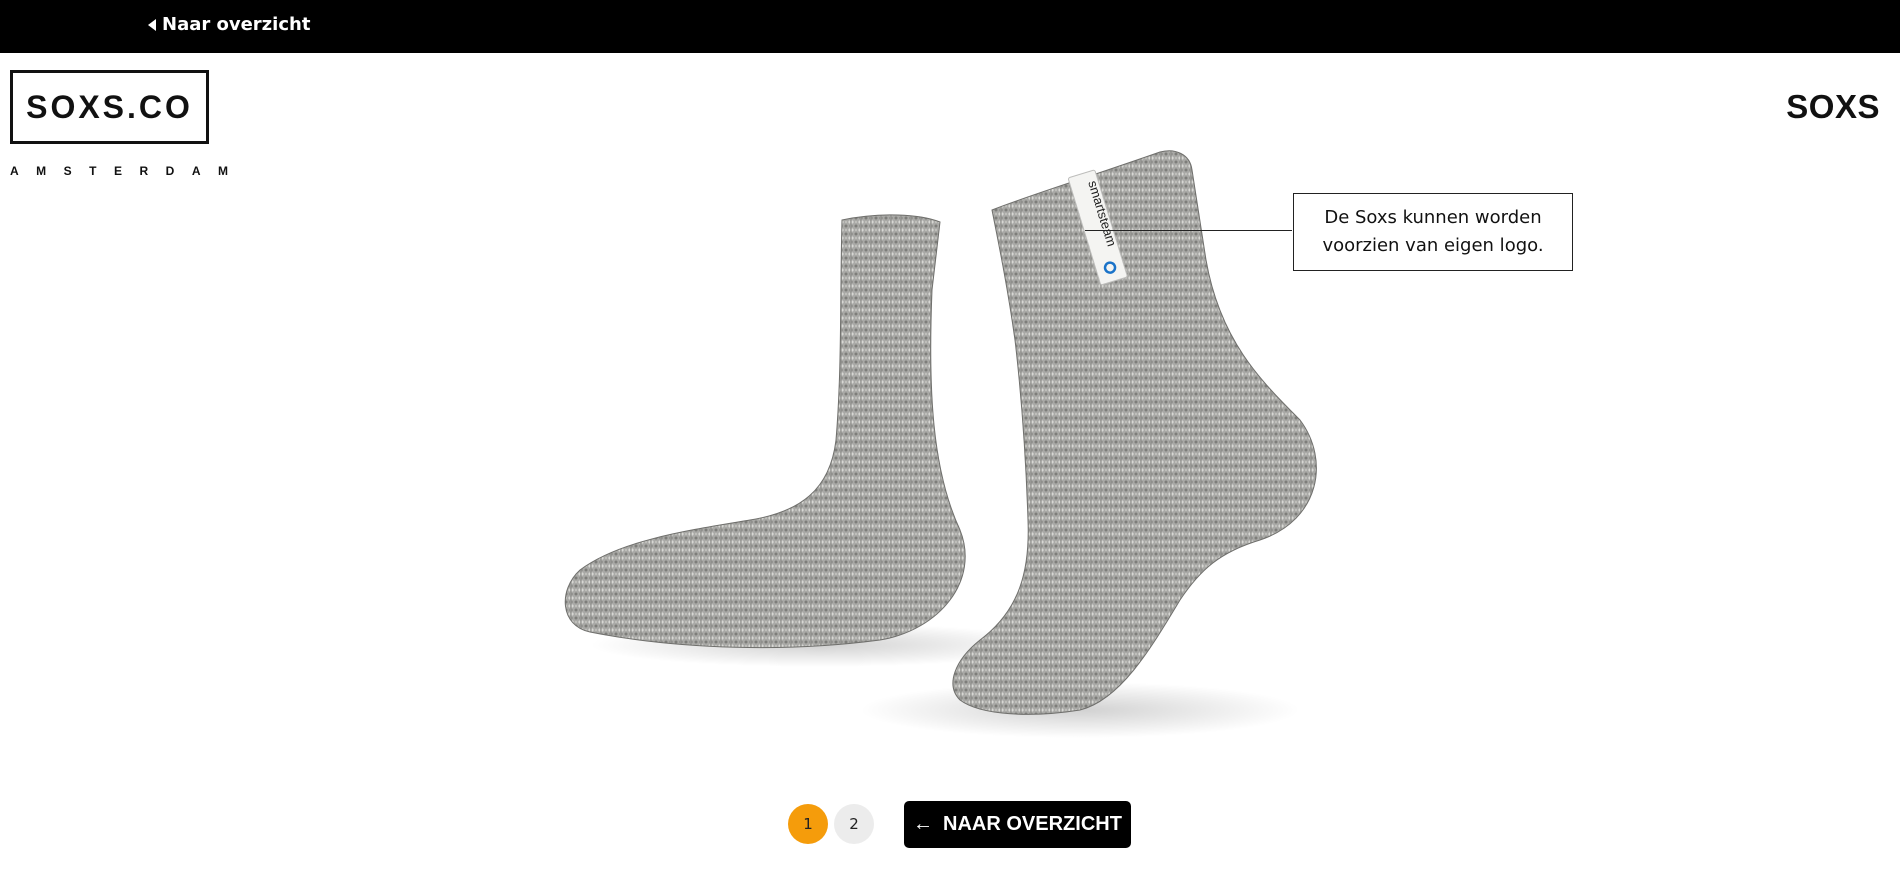 This screenshot has width=1900, height=893. Describe the element at coordinates (109, 107) in the screenshot. I see `logo-wordmark: SOXS.CO` at that location.